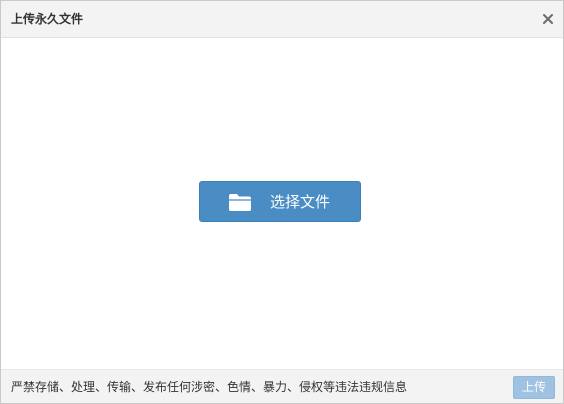 The height and width of the screenshot is (404, 564). Describe the element at coordinates (282, 19) in the screenshot. I see `dialog-titlebar: 上传永久文件` at that location.